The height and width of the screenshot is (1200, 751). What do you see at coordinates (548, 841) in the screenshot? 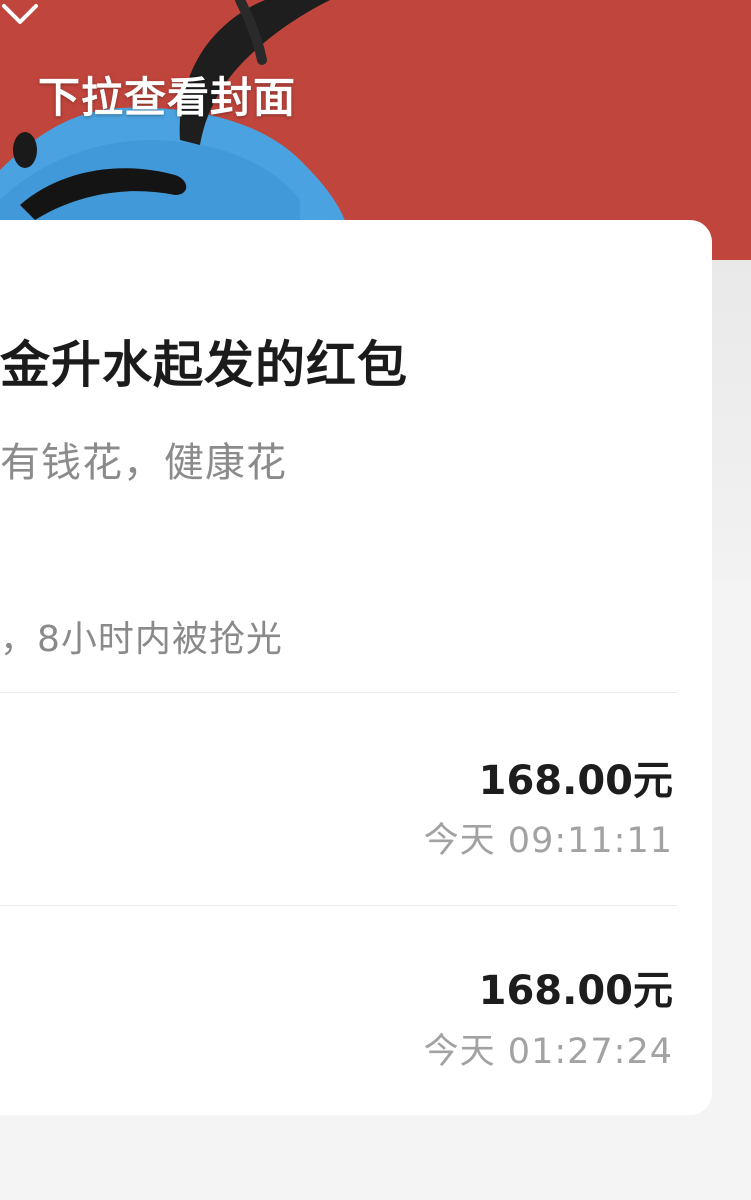
I see `record-time: 今天 09:11:11` at bounding box center [548, 841].